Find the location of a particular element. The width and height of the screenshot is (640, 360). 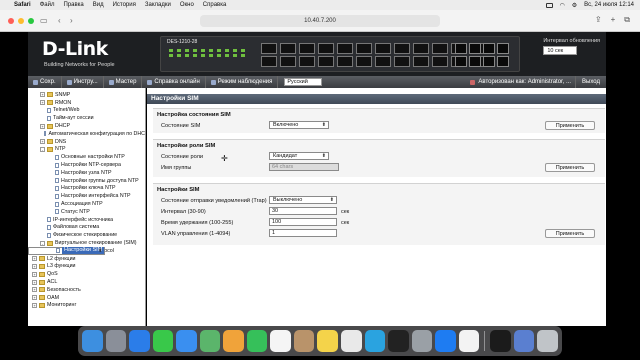

back-icon: ‹ is located at coordinates (59, 20).